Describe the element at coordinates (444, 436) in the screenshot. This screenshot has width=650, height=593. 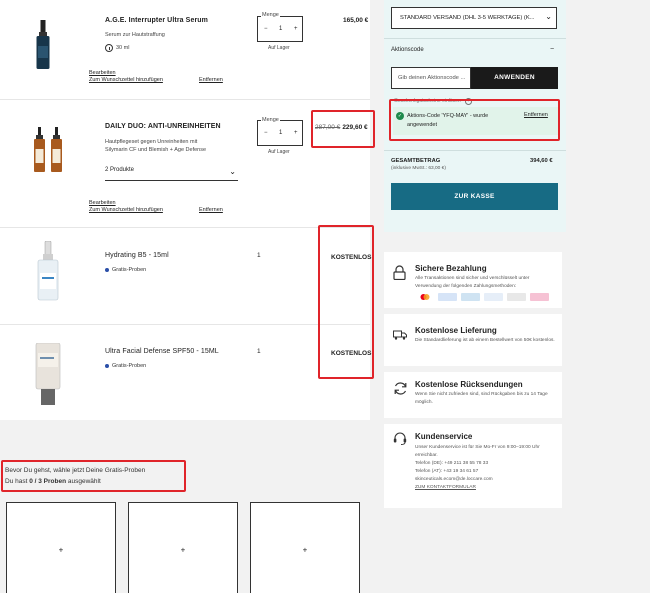
I see `card-title: Kundenservice` at that location.